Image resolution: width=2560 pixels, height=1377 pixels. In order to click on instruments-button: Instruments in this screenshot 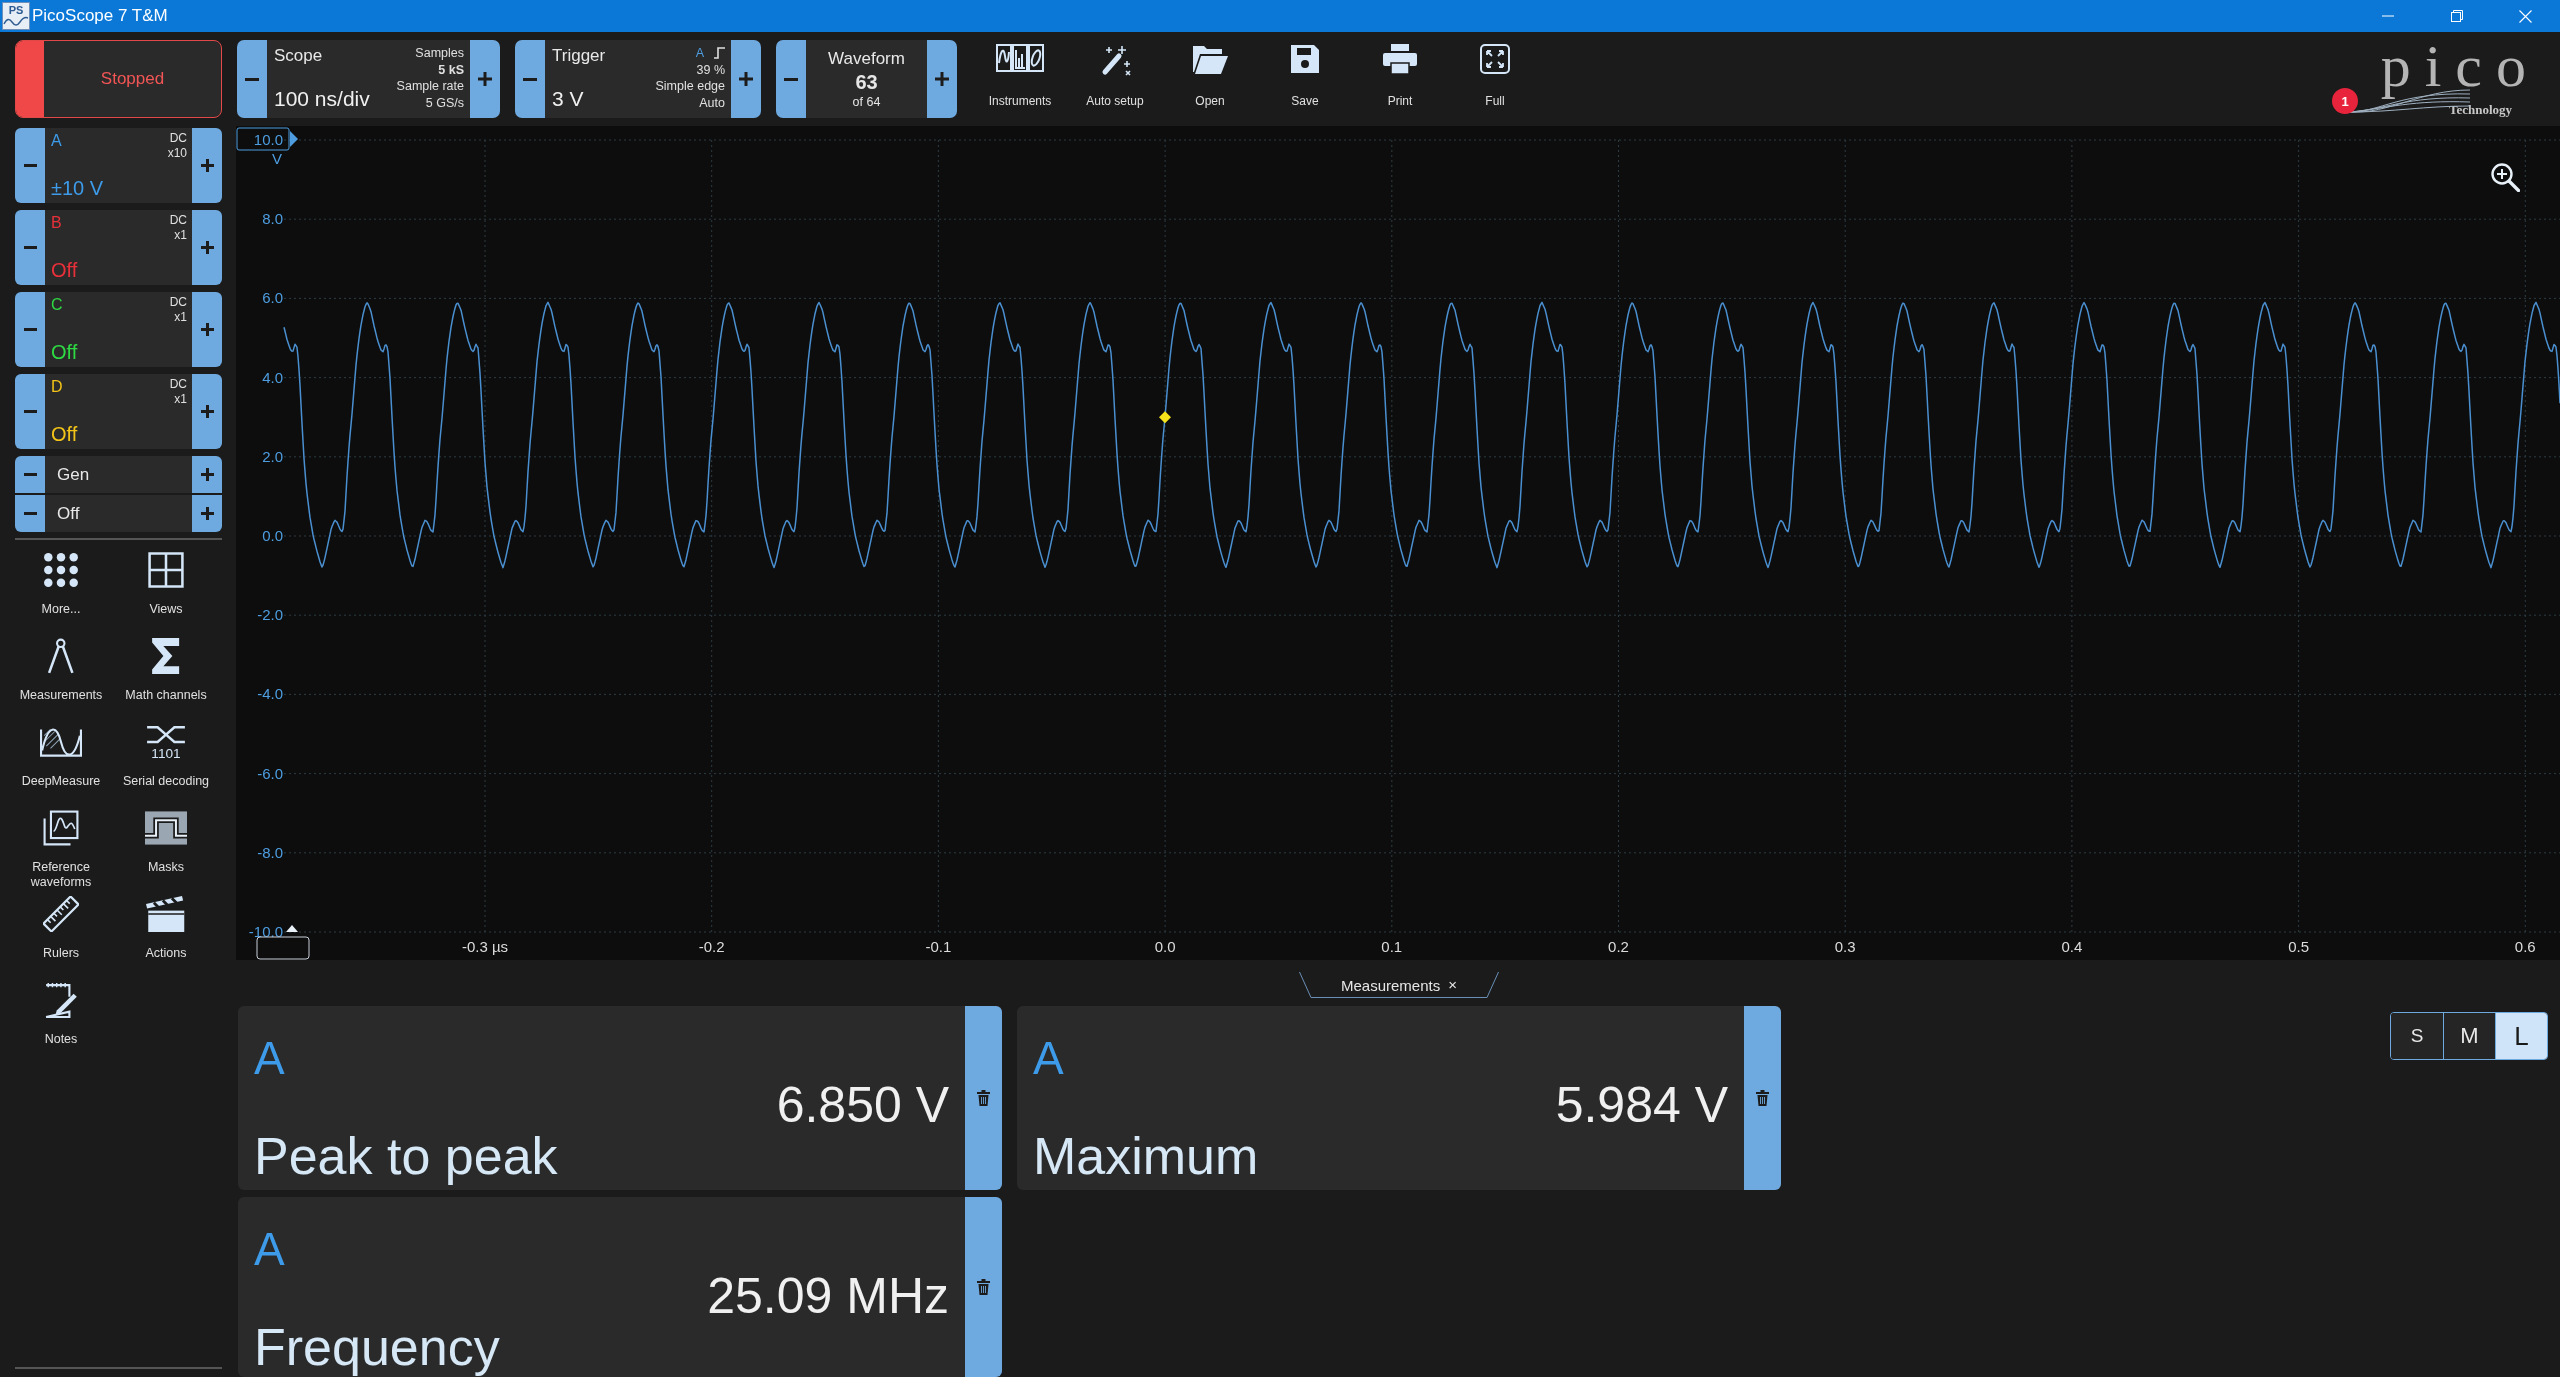, I will do `click(1020, 79)`.